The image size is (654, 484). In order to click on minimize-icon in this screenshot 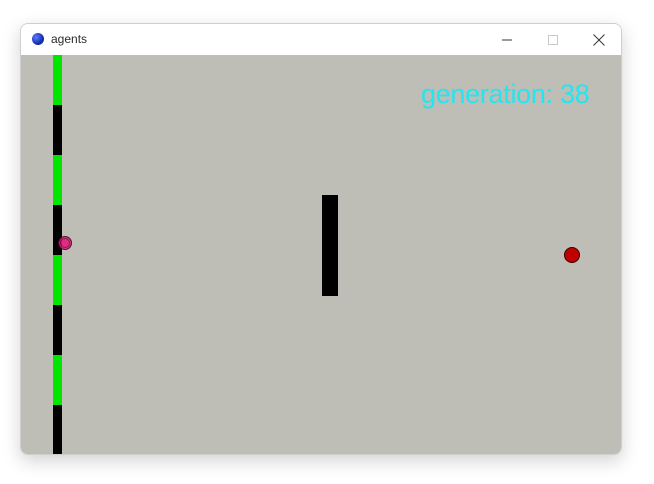, I will do `click(507, 40)`.